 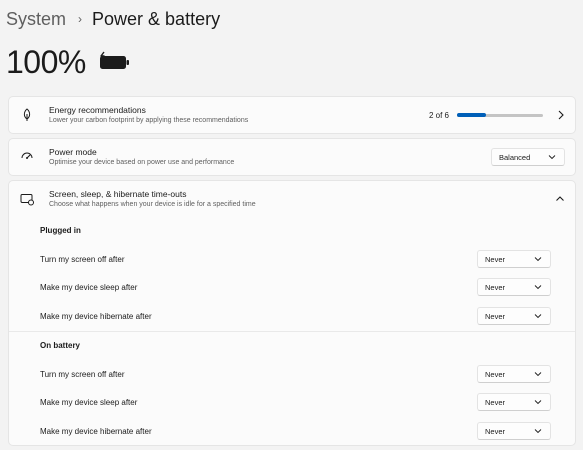 What do you see at coordinates (495, 287) in the screenshot?
I see `plugged-sleep-value: Never` at bounding box center [495, 287].